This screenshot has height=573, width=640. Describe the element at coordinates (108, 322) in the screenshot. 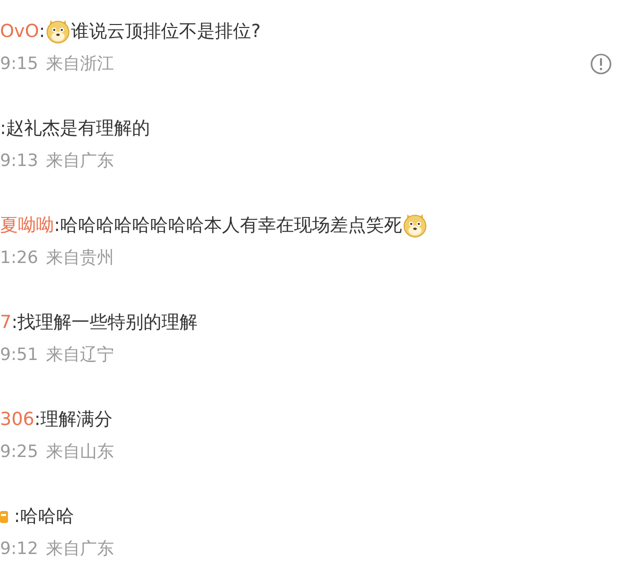

I see `comment-text: 找理解一些特别的理解` at that location.